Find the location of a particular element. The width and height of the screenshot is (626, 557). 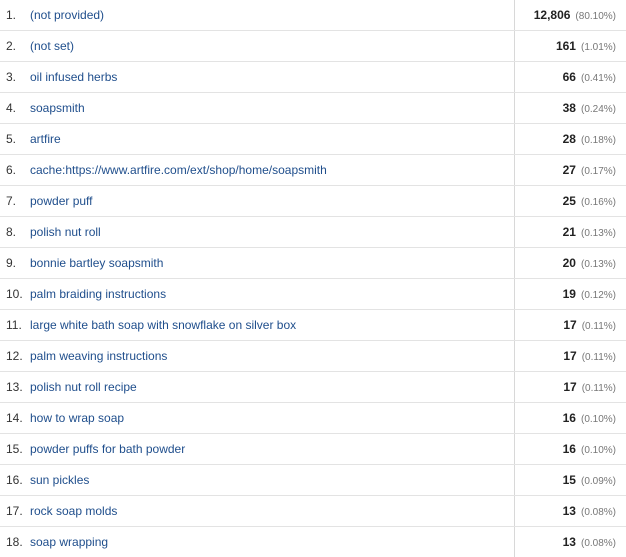

keyword-cell: bonnie bartley soapsmith is located at coordinates (272, 263).